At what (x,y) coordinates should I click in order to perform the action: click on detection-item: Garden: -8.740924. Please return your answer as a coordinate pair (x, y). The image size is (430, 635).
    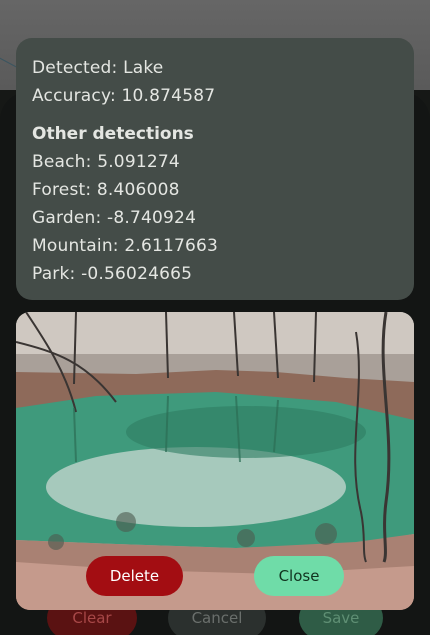
    Looking at the image, I should click on (114, 218).